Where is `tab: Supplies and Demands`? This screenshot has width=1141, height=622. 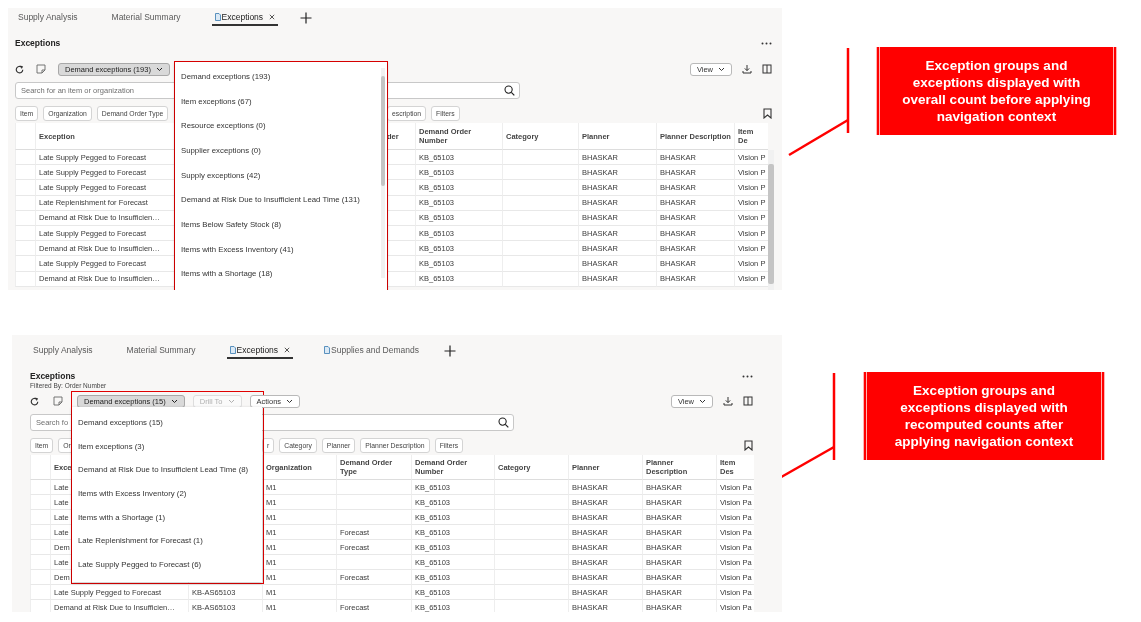 tab: Supplies and Demands is located at coordinates (371, 351).